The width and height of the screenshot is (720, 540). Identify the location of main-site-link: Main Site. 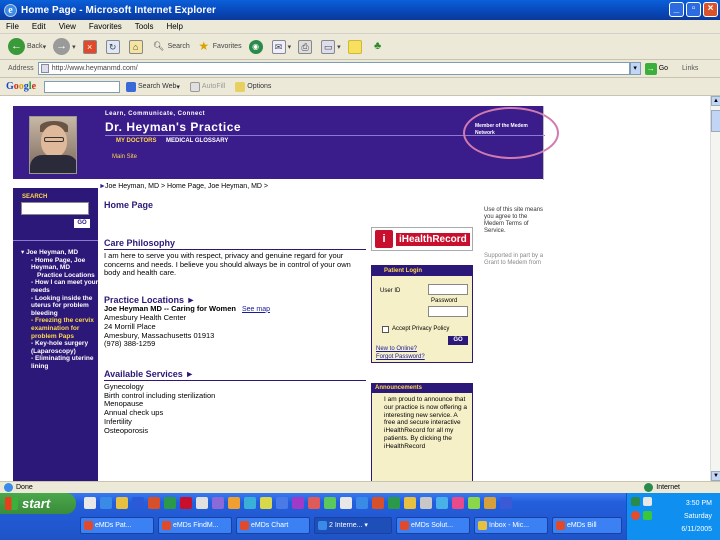
(124, 157).